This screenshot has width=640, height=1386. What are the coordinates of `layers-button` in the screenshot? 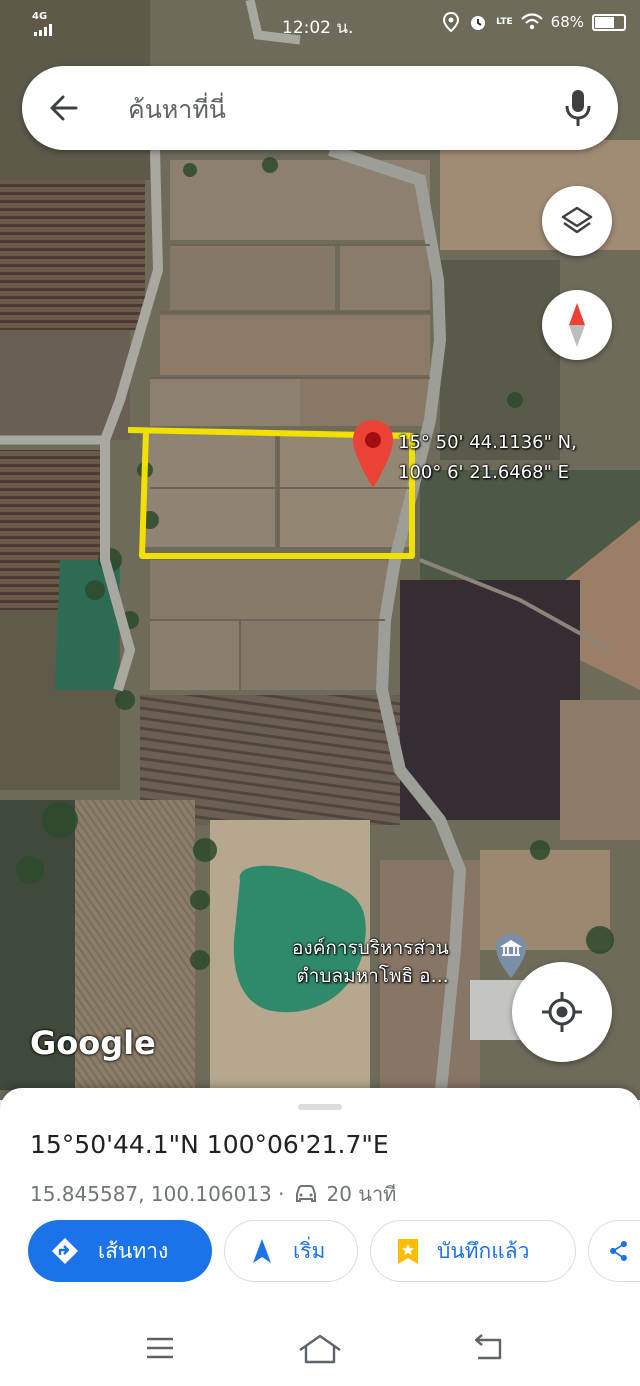 It's located at (577, 221).